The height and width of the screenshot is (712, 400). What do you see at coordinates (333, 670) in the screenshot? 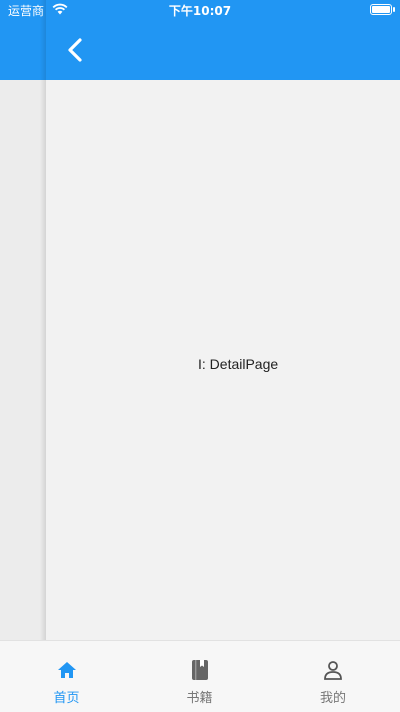
I see `person-icon` at bounding box center [333, 670].